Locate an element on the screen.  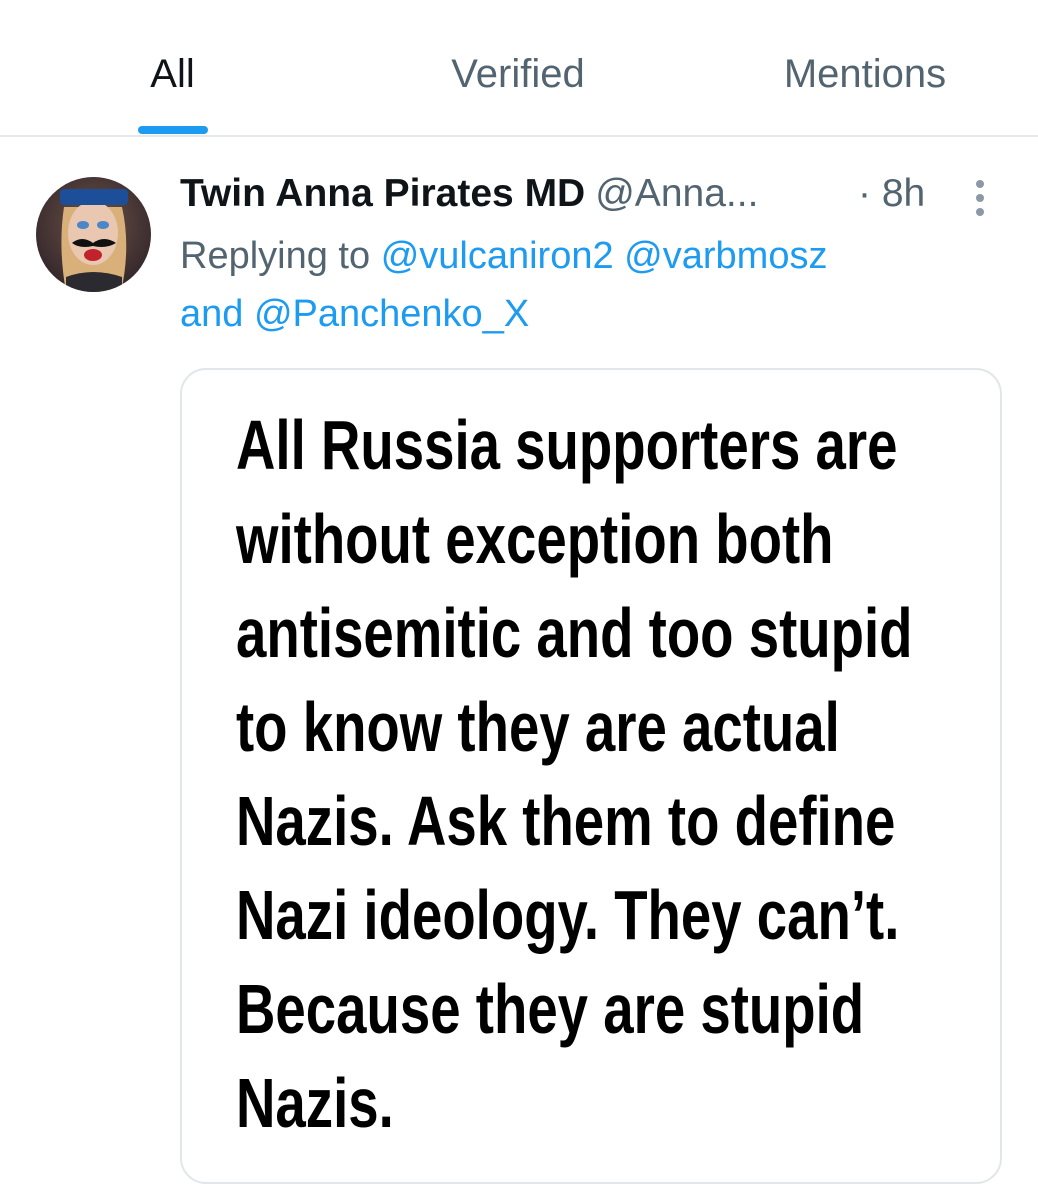
replying-prefix: Replying to is located at coordinates (275, 256).